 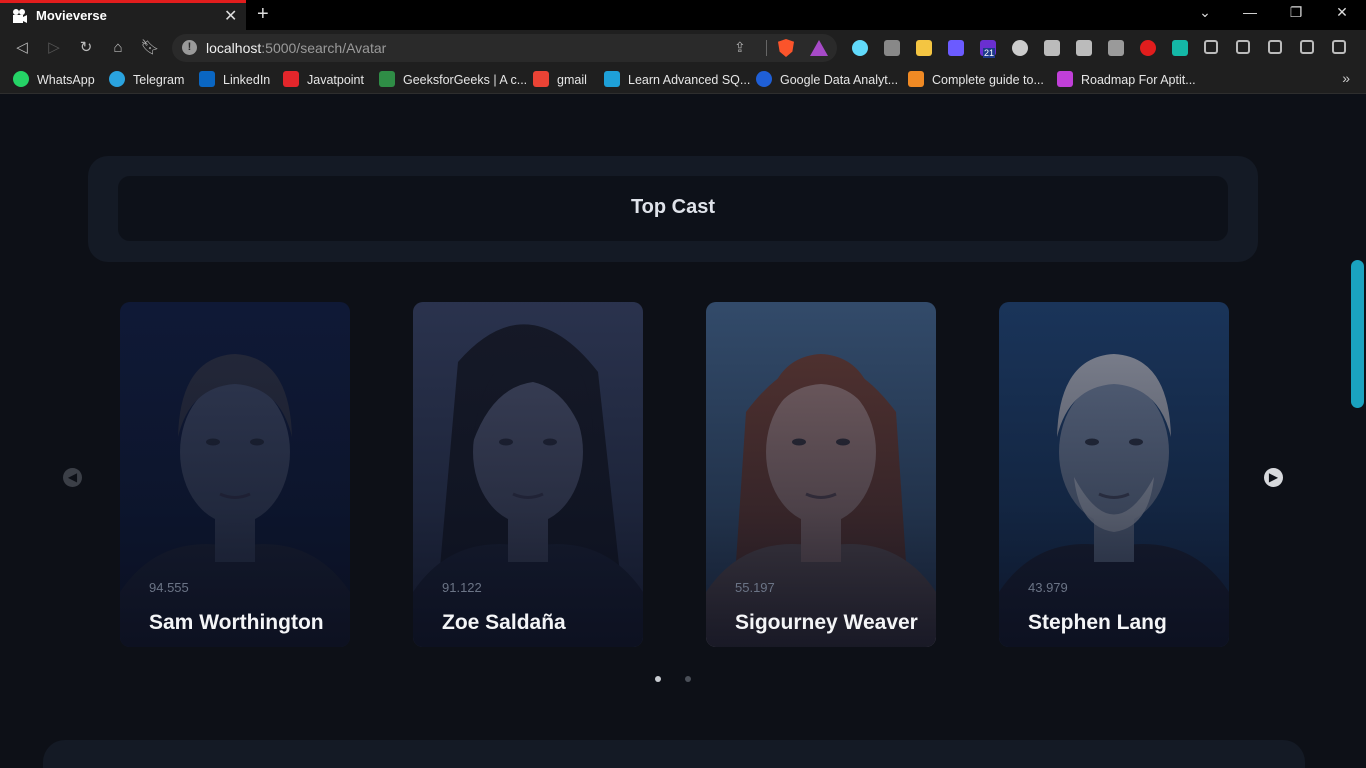 I want to click on cast-name: Sam Worthington, so click(x=236, y=622).